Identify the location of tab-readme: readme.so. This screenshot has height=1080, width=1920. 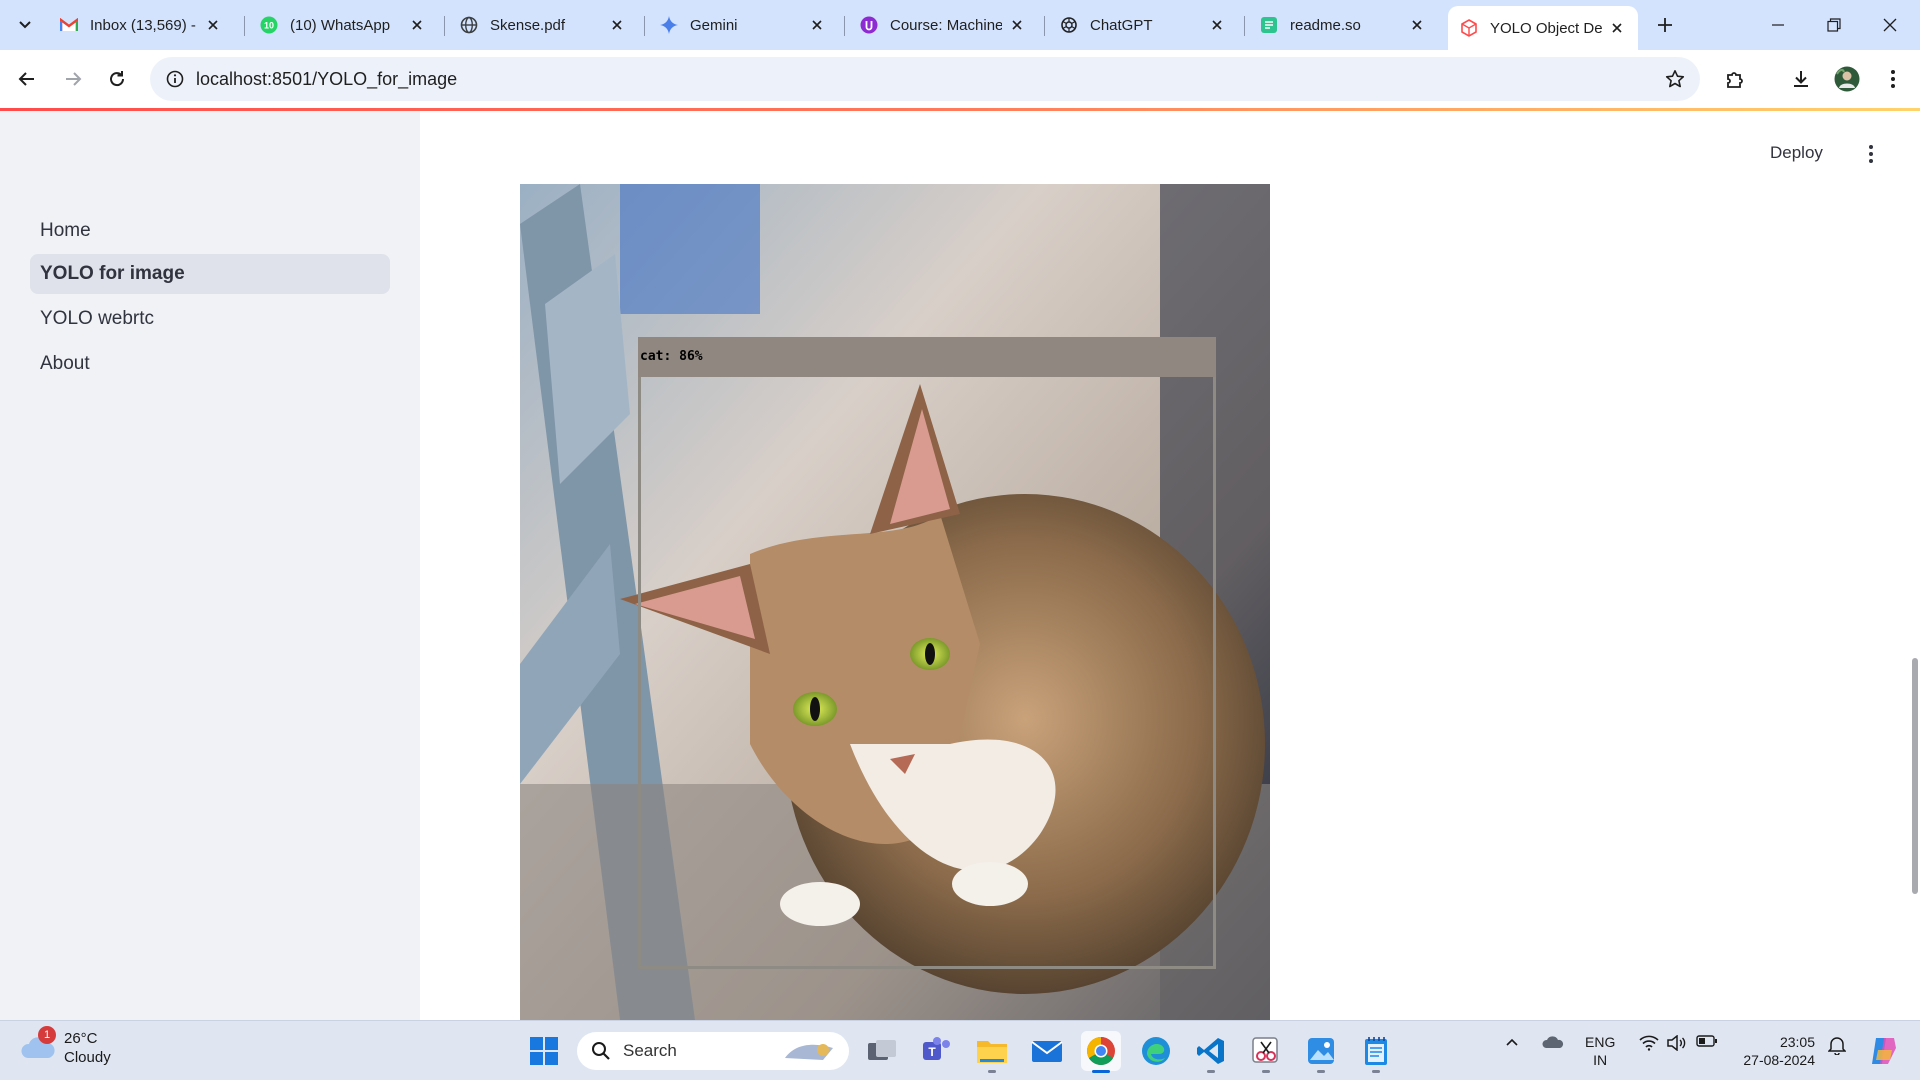
(1343, 25).